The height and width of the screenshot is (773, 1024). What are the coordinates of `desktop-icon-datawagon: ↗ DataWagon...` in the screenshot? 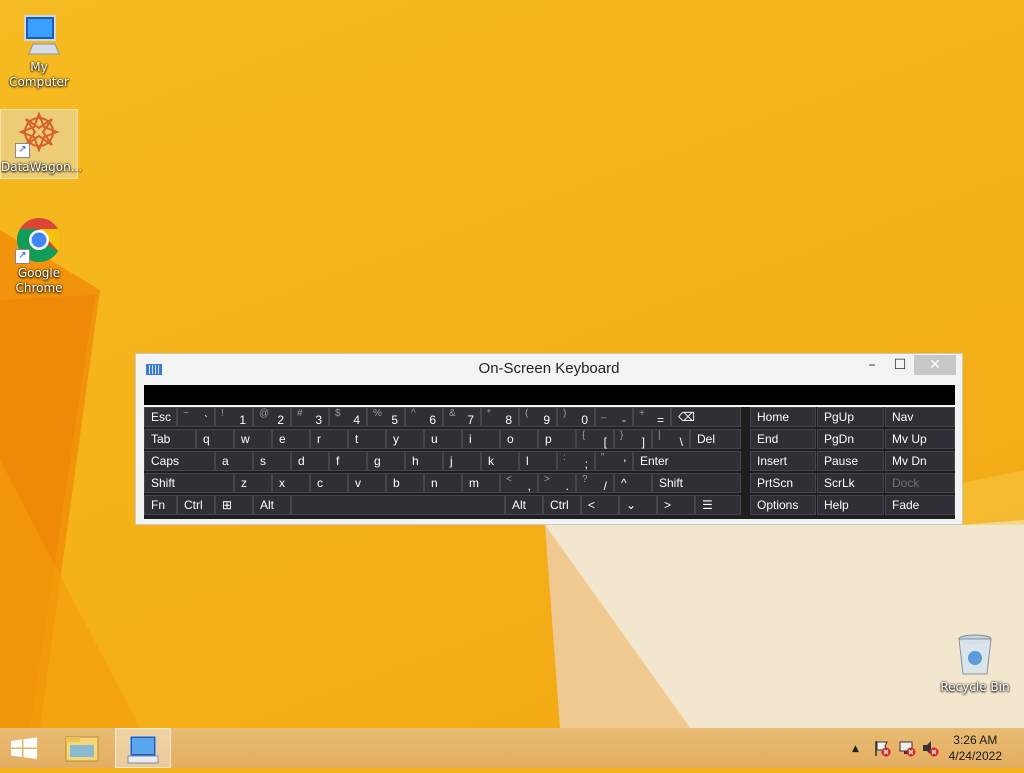 It's located at (41, 144).